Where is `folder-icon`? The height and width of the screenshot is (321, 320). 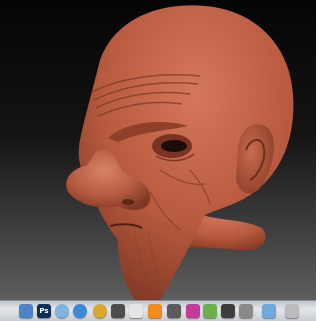 folder-icon is located at coordinates (269, 311).